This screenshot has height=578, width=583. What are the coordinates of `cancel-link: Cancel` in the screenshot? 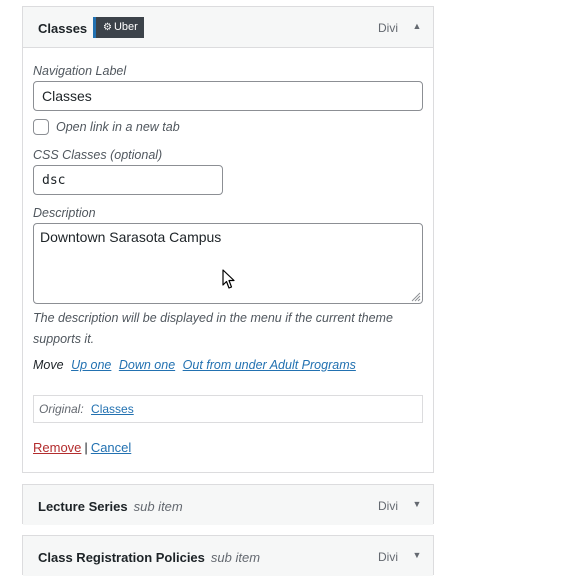 It's located at (111, 447).